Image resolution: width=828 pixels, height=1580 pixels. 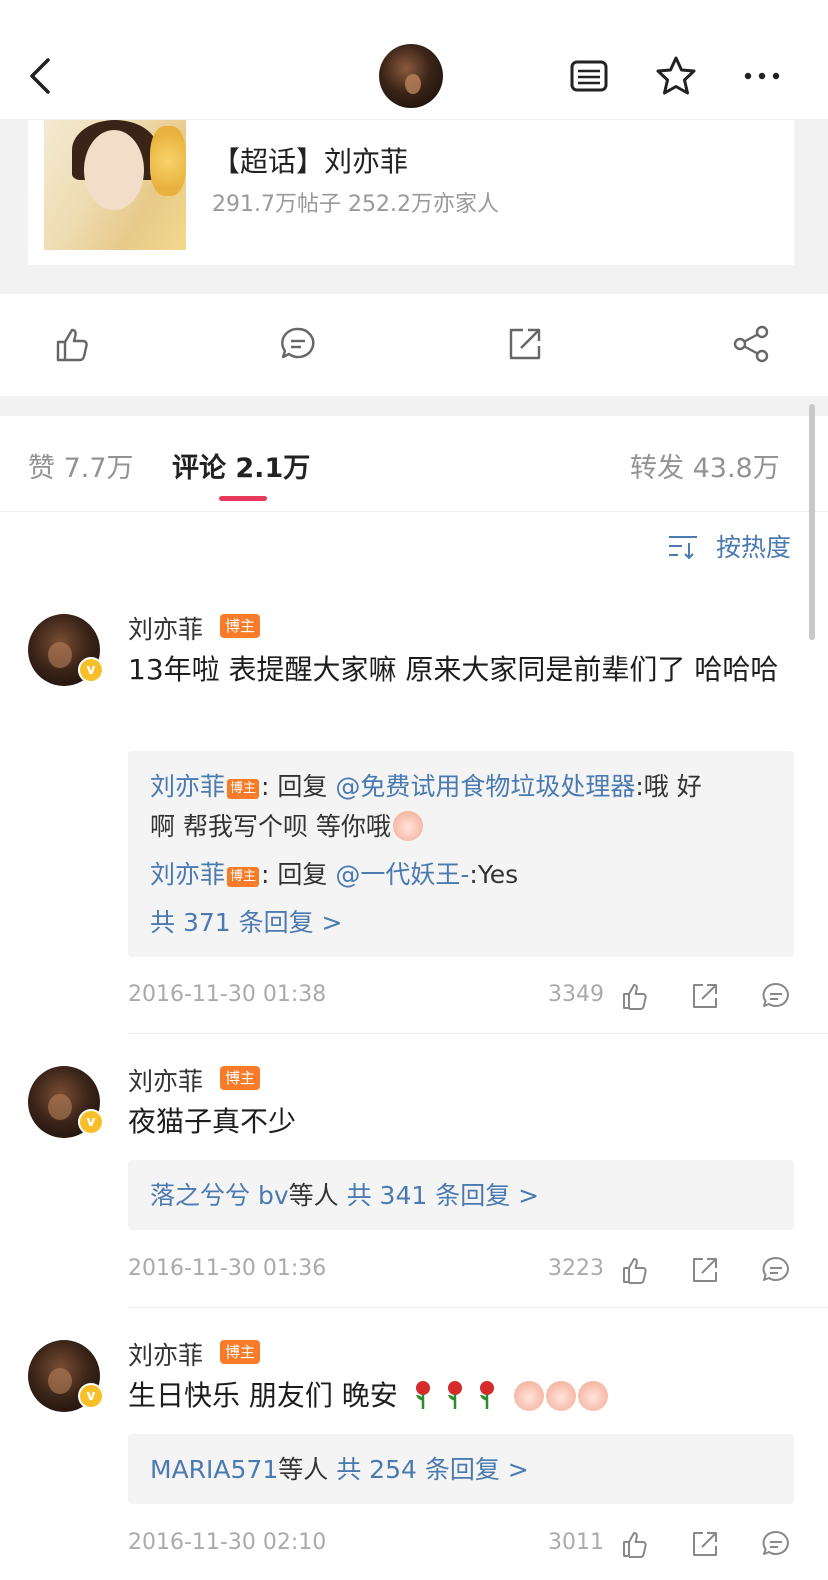 What do you see at coordinates (705, 465) in the screenshot?
I see `tab-reposts: 转发 43.8万` at bounding box center [705, 465].